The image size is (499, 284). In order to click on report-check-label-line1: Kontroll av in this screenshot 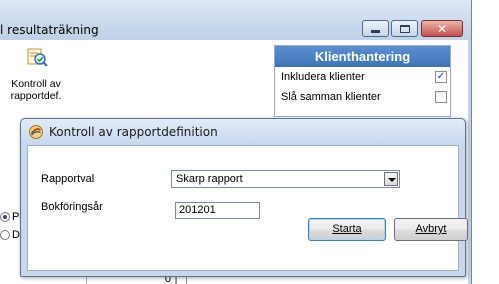, I will do `click(36, 84)`.